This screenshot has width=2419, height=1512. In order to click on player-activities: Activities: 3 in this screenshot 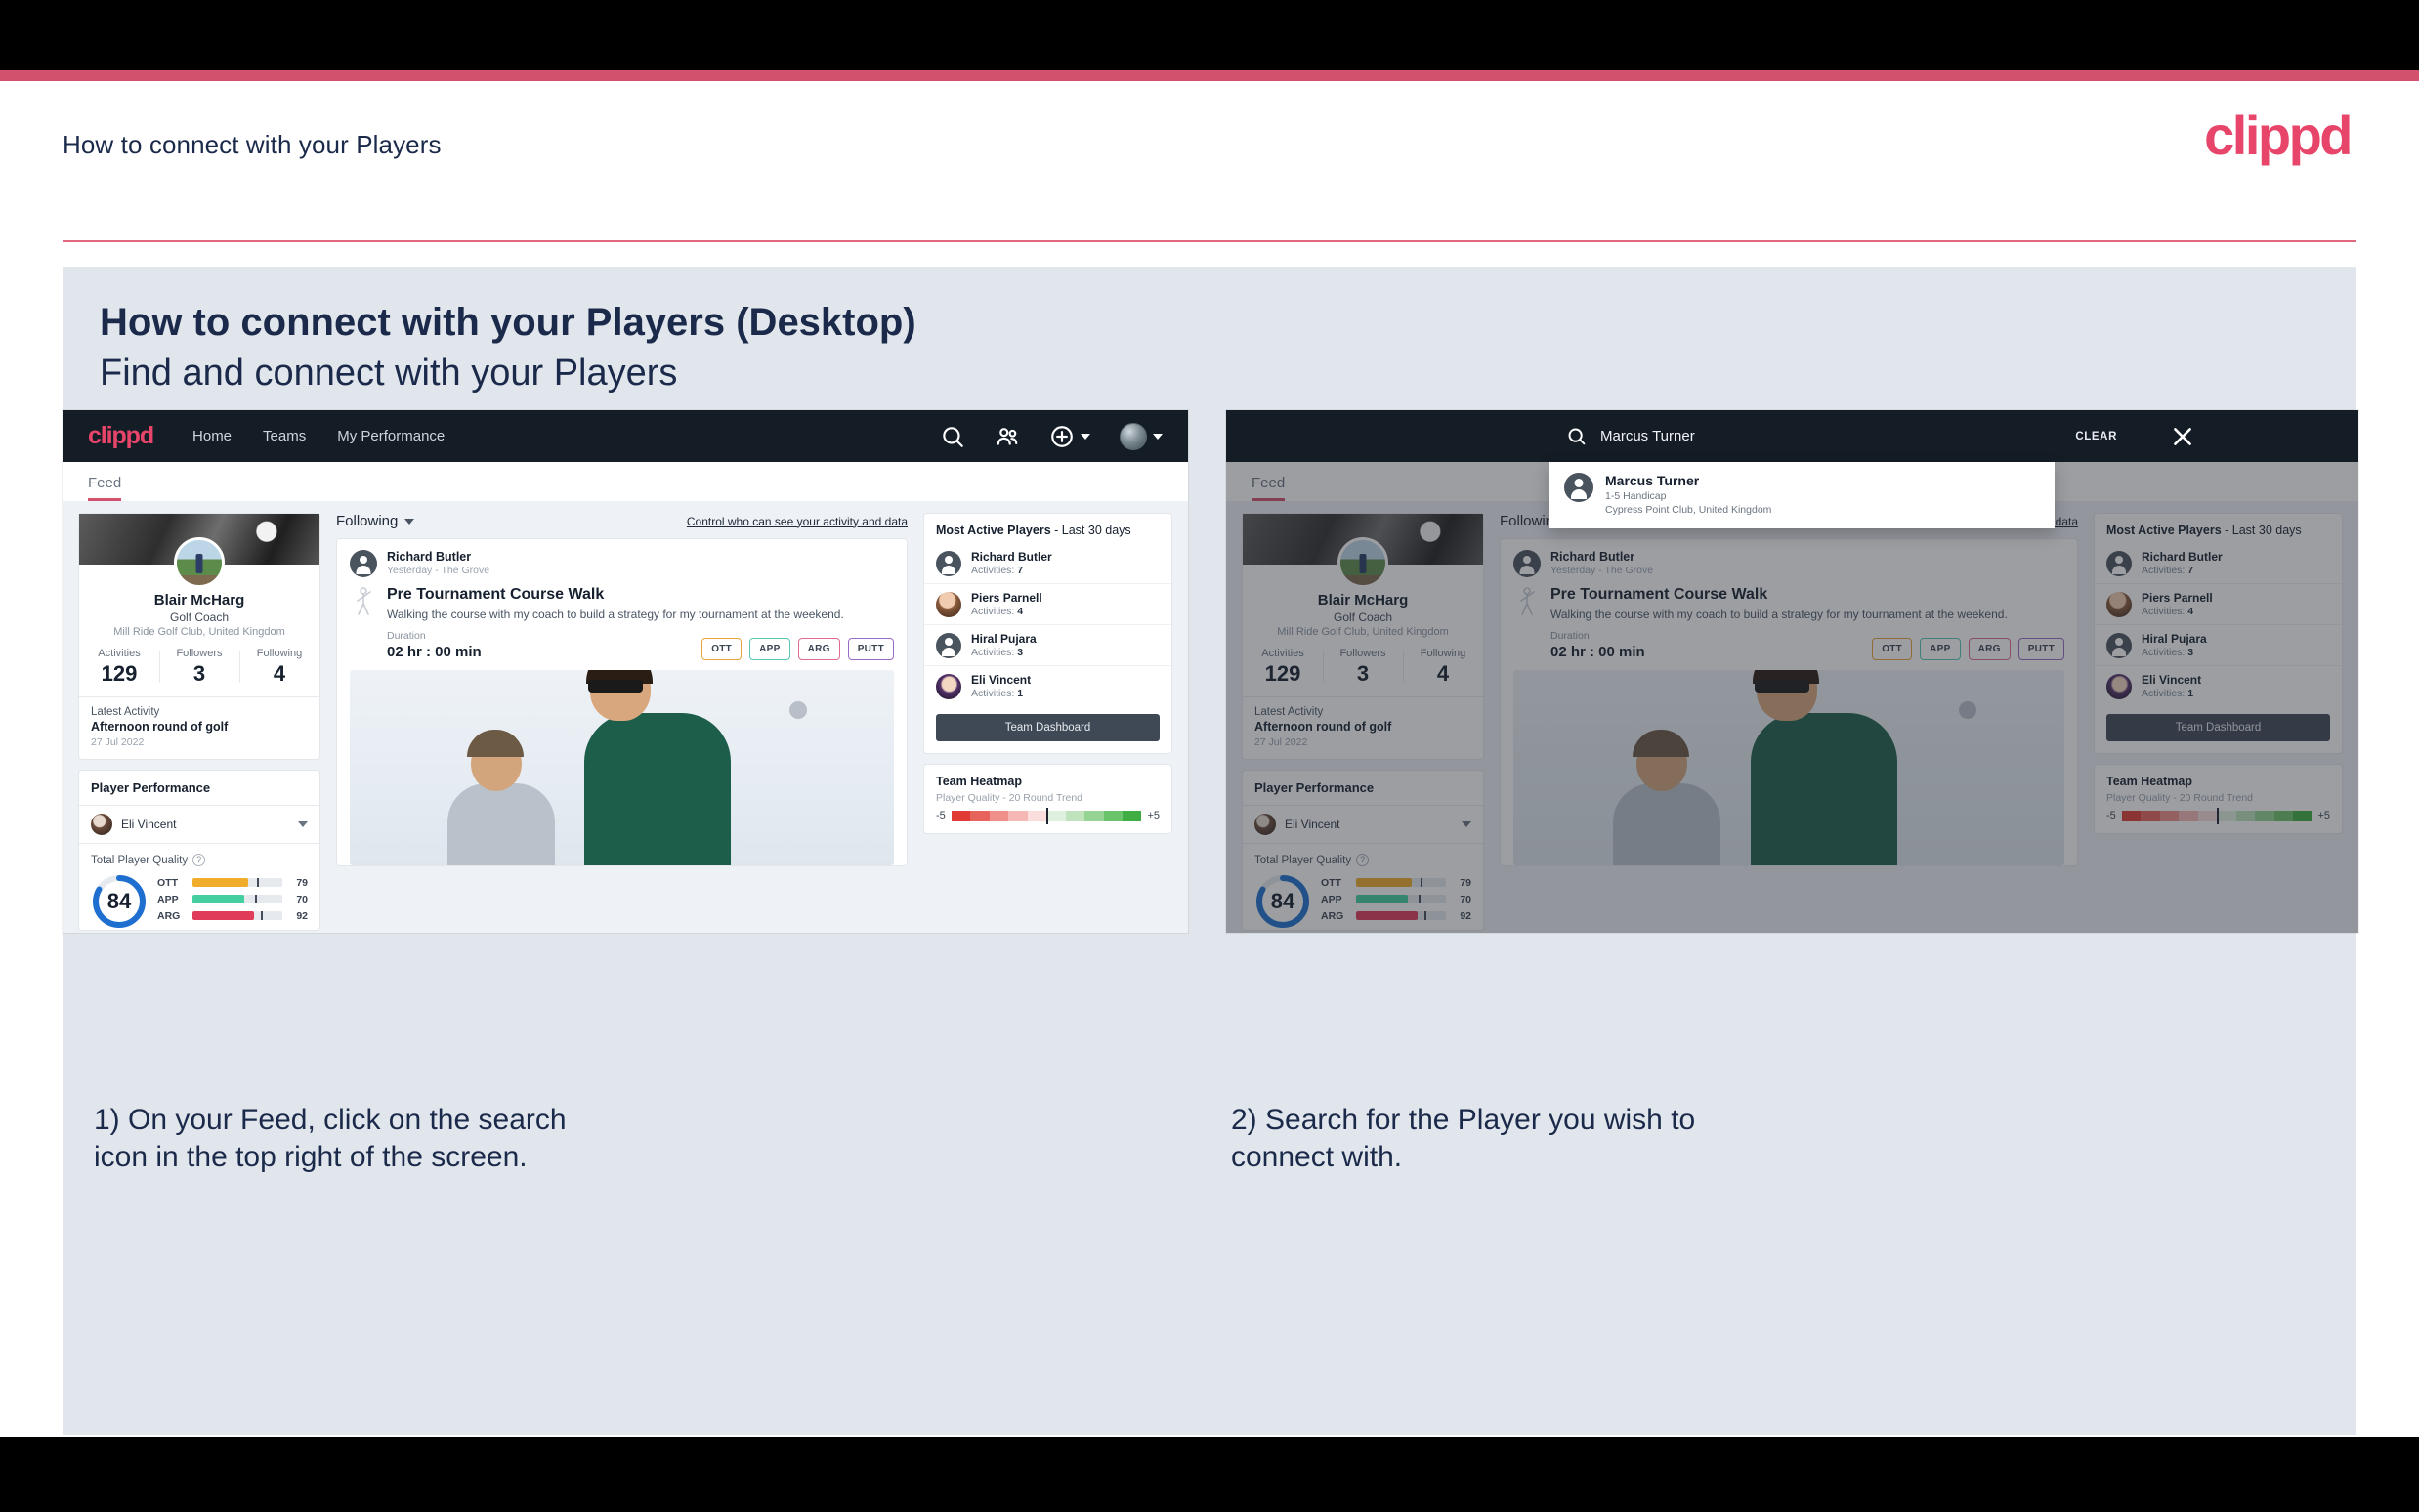, I will do `click(997, 652)`.